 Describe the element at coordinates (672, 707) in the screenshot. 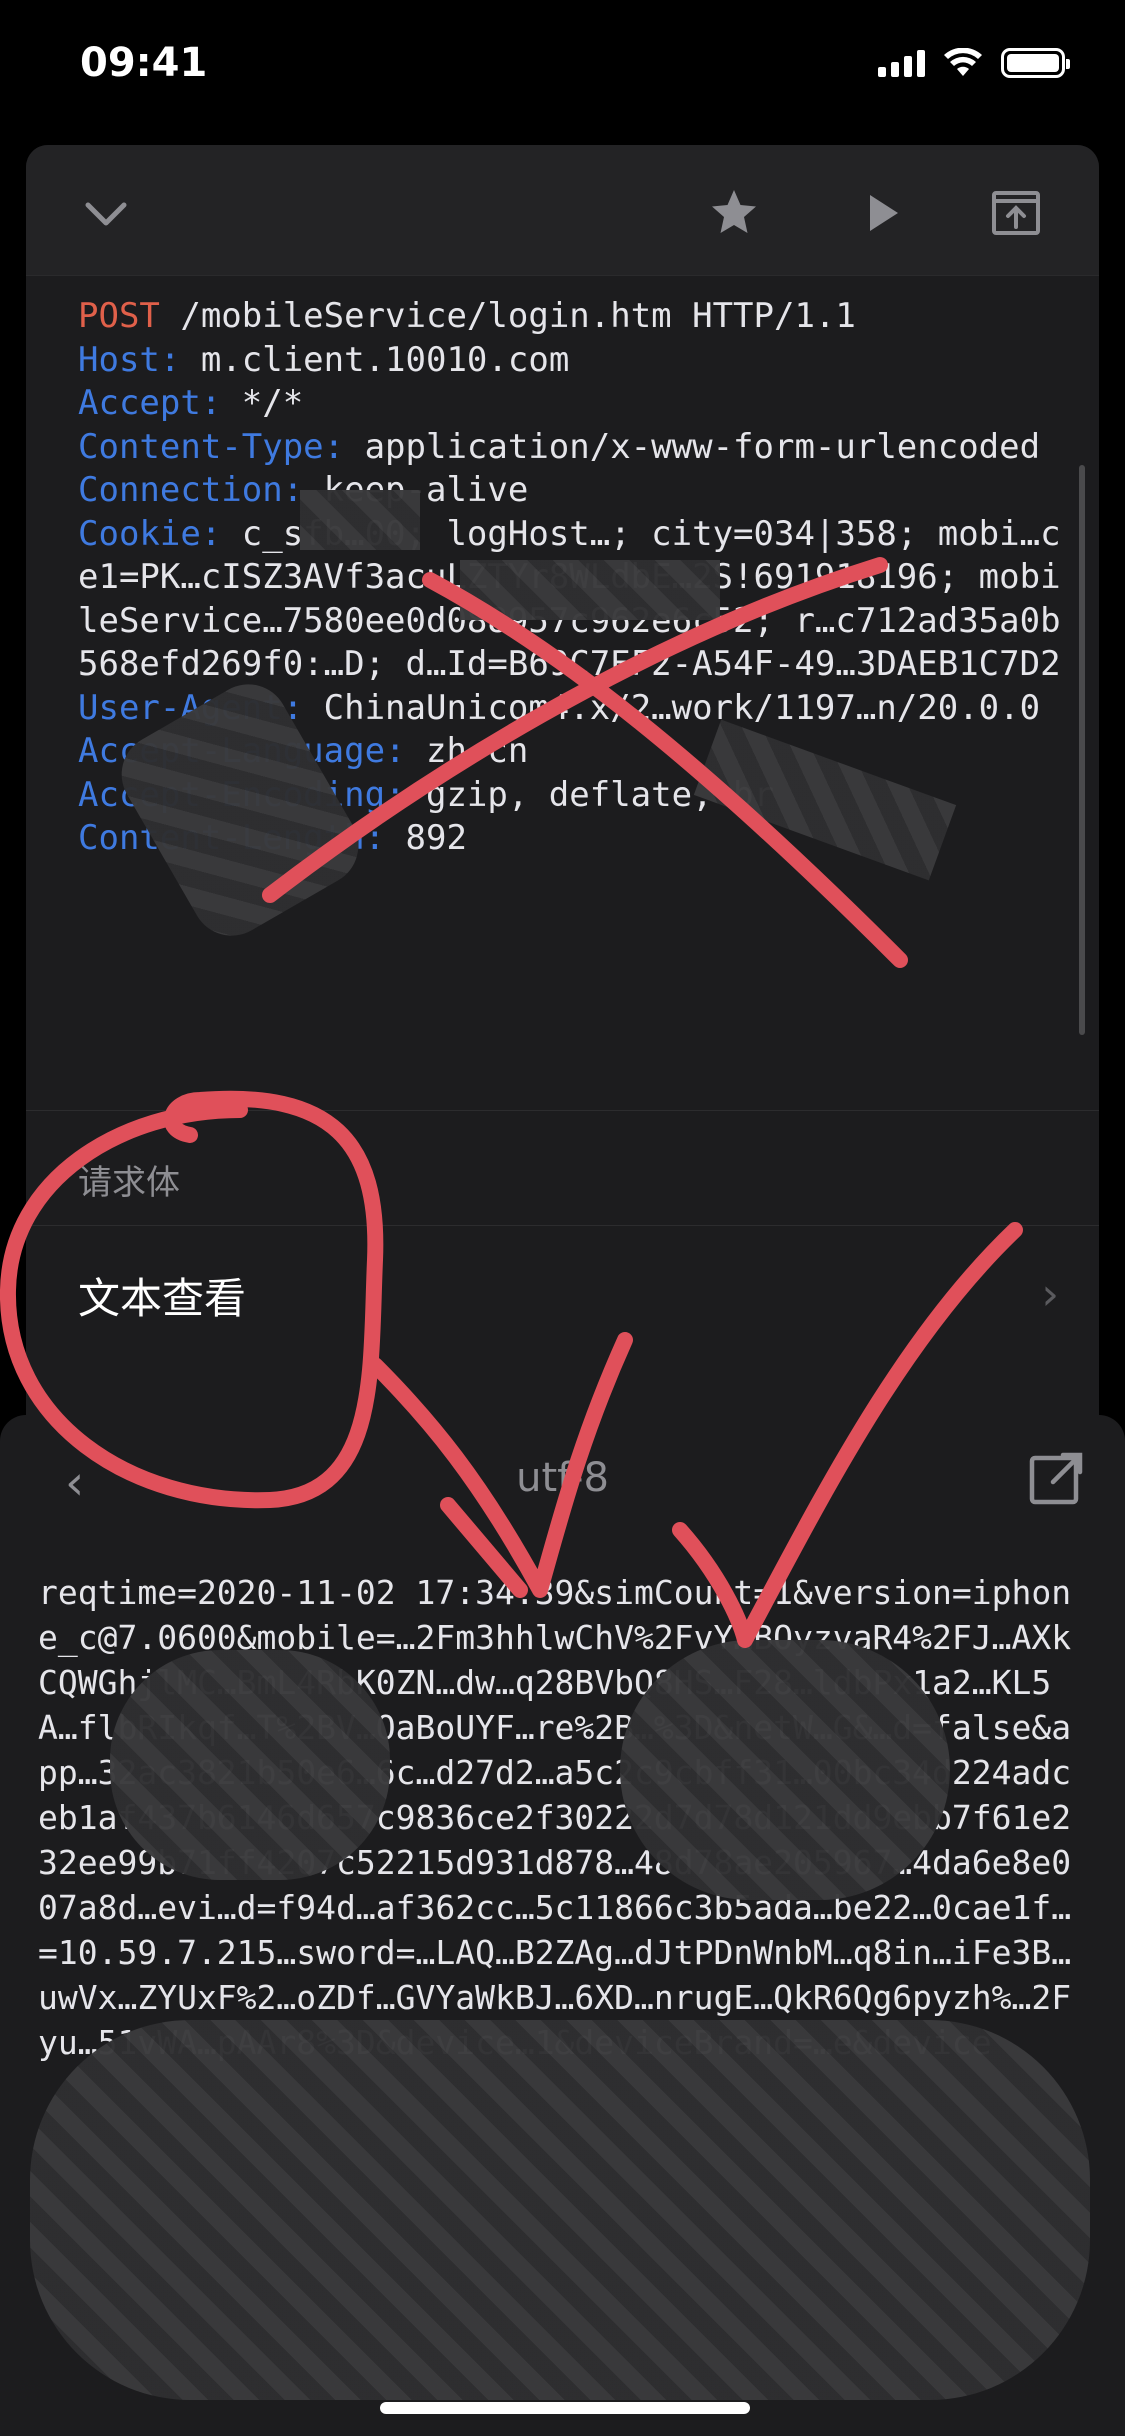

I see `header-value: ChinaUnicom4.x/2…work/1197…n/20.0.0` at that location.